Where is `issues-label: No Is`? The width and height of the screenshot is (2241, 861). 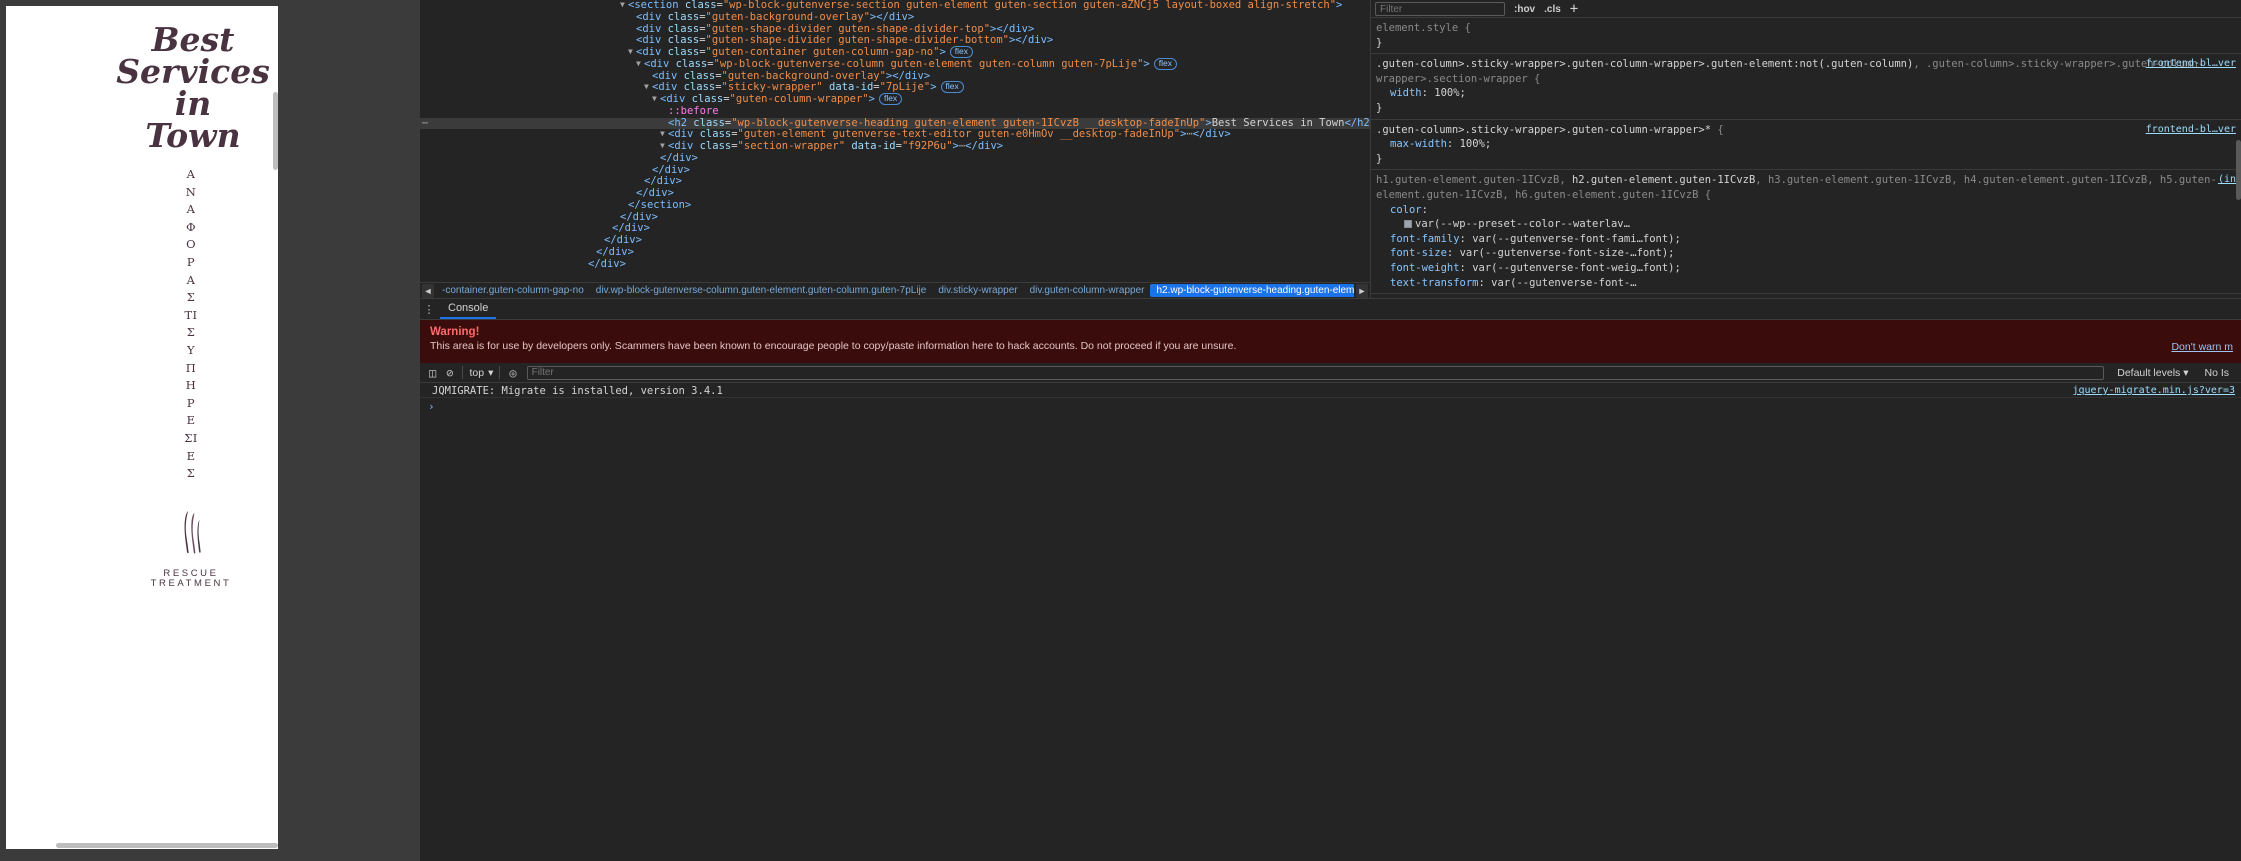
issues-label: No Is is located at coordinates (2216, 373).